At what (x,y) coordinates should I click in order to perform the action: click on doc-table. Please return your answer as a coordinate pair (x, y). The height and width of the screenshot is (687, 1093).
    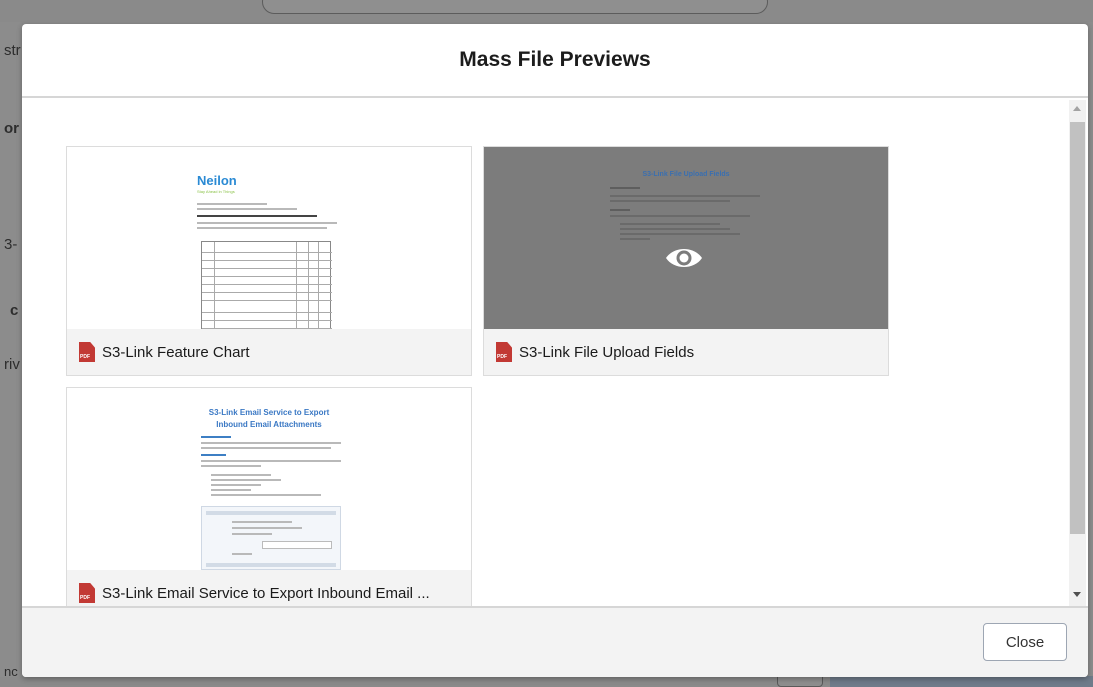
    Looking at the image, I should click on (266, 285).